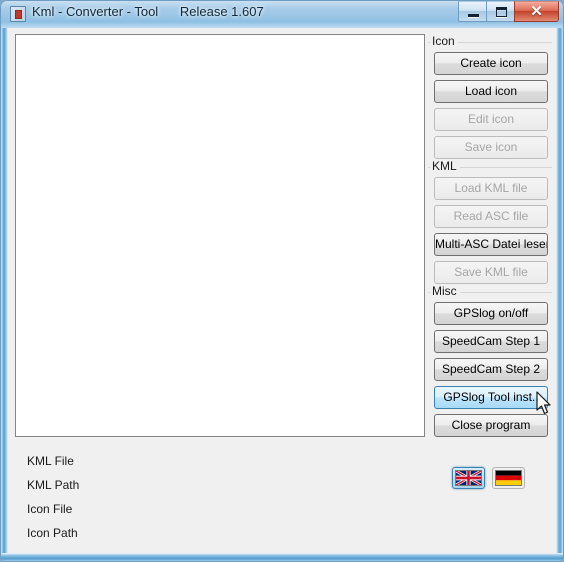  I want to click on status-icon-file-label: Icon File, so click(50, 509).